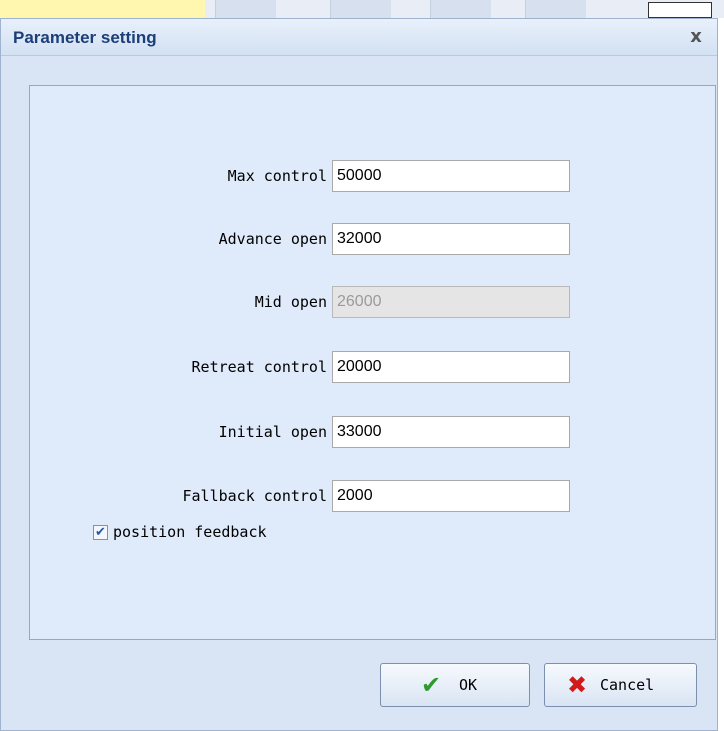 The width and height of the screenshot is (724, 731). I want to click on checkmark-icon: ✔, so click(431, 685).